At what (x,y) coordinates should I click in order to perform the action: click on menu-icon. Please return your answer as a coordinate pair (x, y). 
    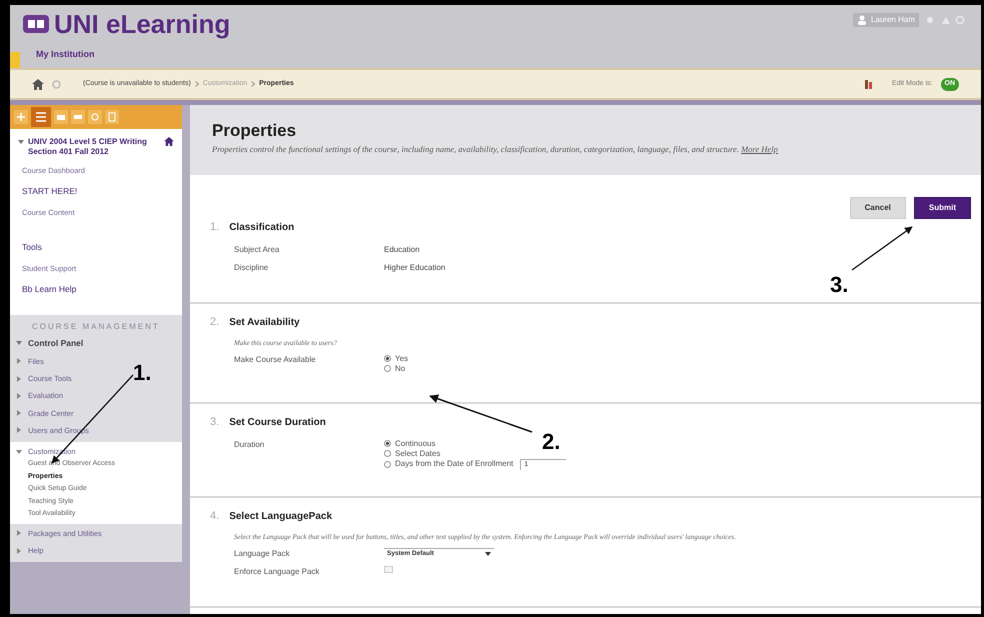
    Looking at the image, I should click on (41, 117).